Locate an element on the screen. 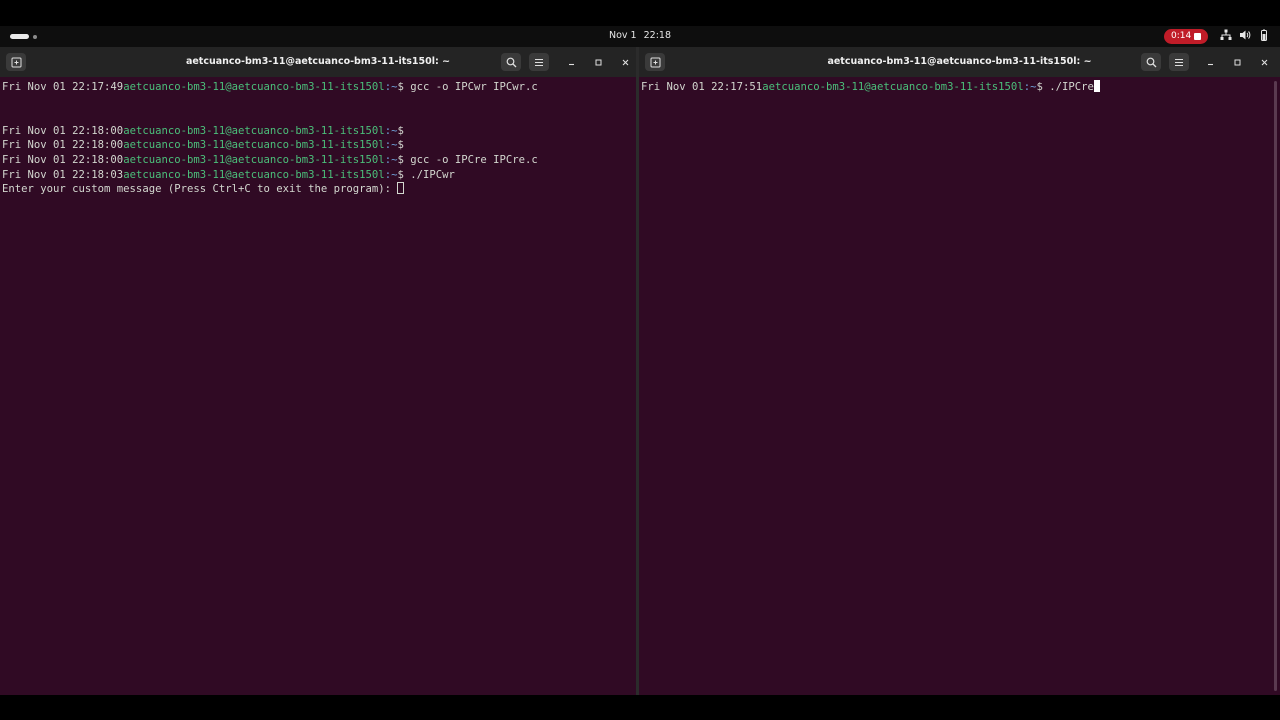 The width and height of the screenshot is (1280, 720). command-text: ./IPCwr is located at coordinates (432, 174).